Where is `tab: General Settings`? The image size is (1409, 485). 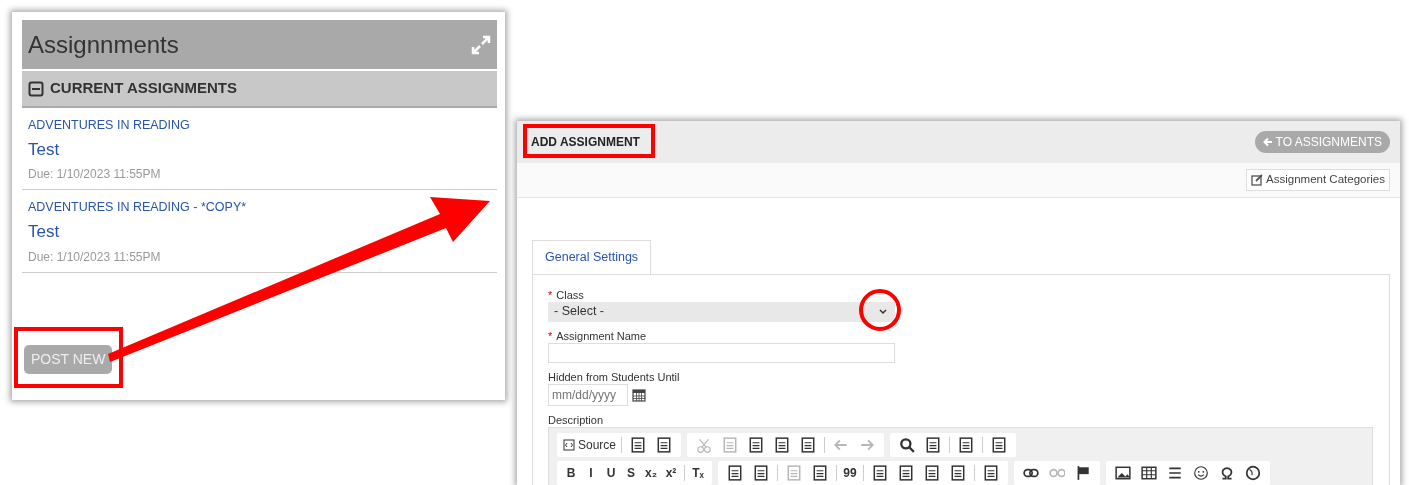
tab: General Settings is located at coordinates (592, 257).